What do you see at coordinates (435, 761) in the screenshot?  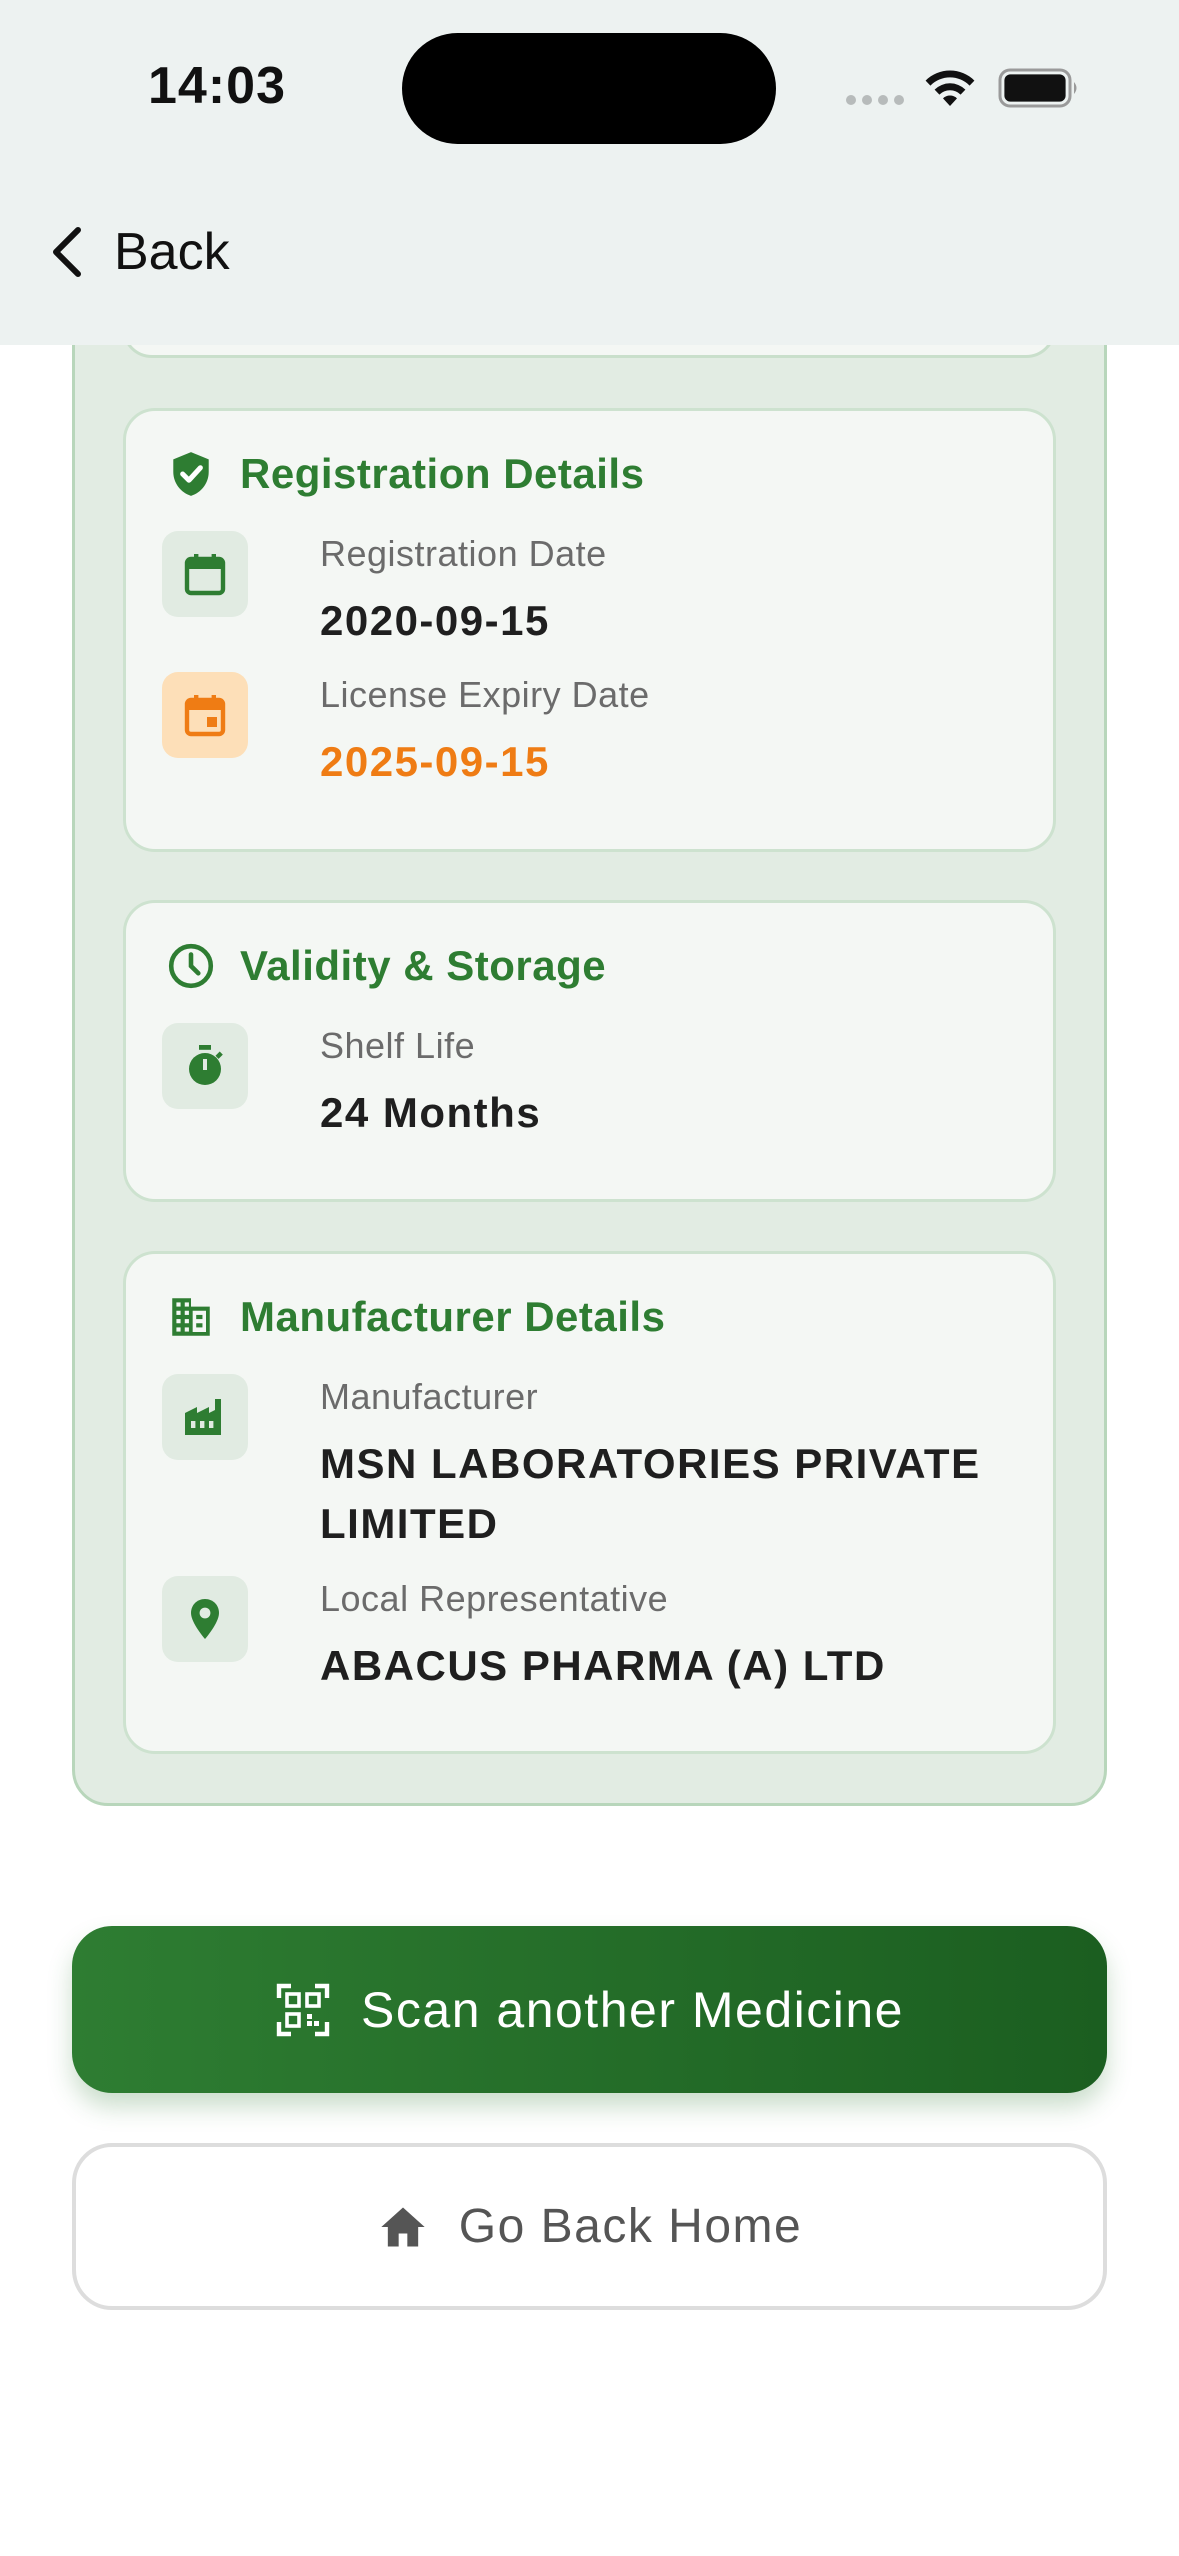 I see `license-expiry-value: 2025-09-15` at bounding box center [435, 761].